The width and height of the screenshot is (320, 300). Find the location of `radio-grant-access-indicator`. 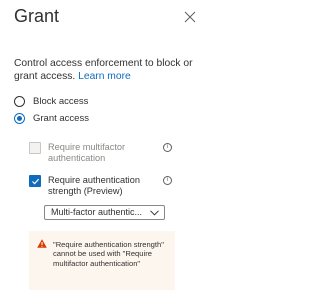

radio-grant-access-indicator is located at coordinates (19, 118).